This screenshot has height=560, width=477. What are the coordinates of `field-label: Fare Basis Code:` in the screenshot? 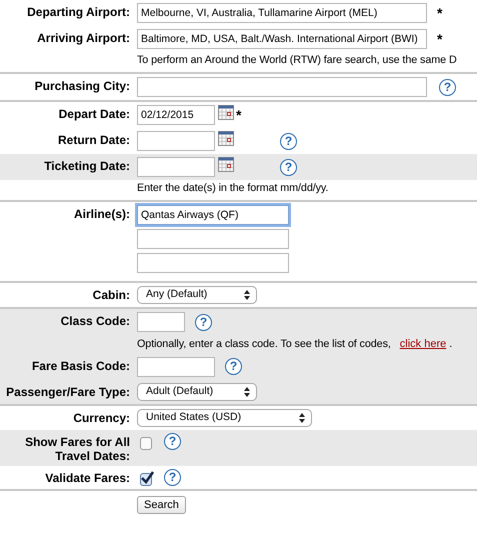 It's located at (81, 365).